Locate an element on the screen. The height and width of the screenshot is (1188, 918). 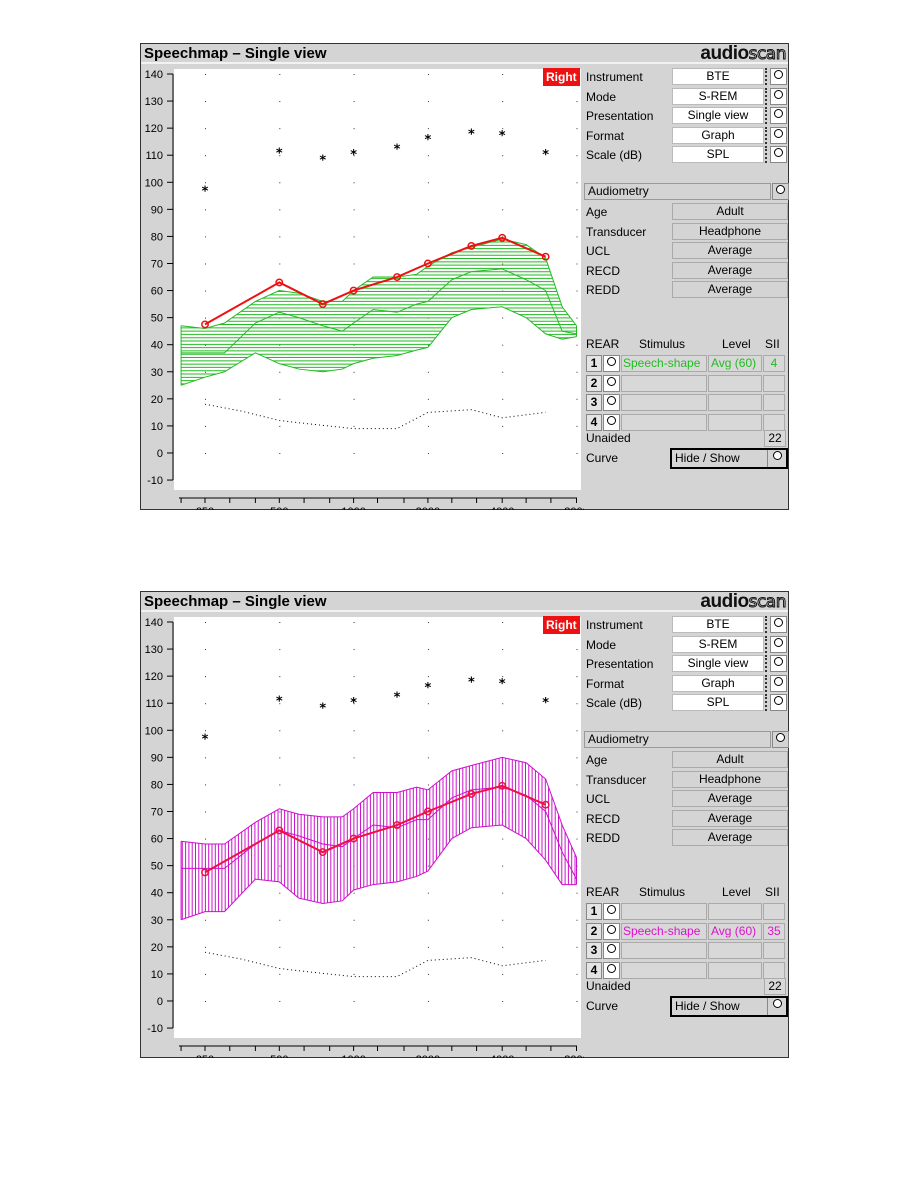
window-title: Speechmap – Single view is located at coordinates (235, 601).